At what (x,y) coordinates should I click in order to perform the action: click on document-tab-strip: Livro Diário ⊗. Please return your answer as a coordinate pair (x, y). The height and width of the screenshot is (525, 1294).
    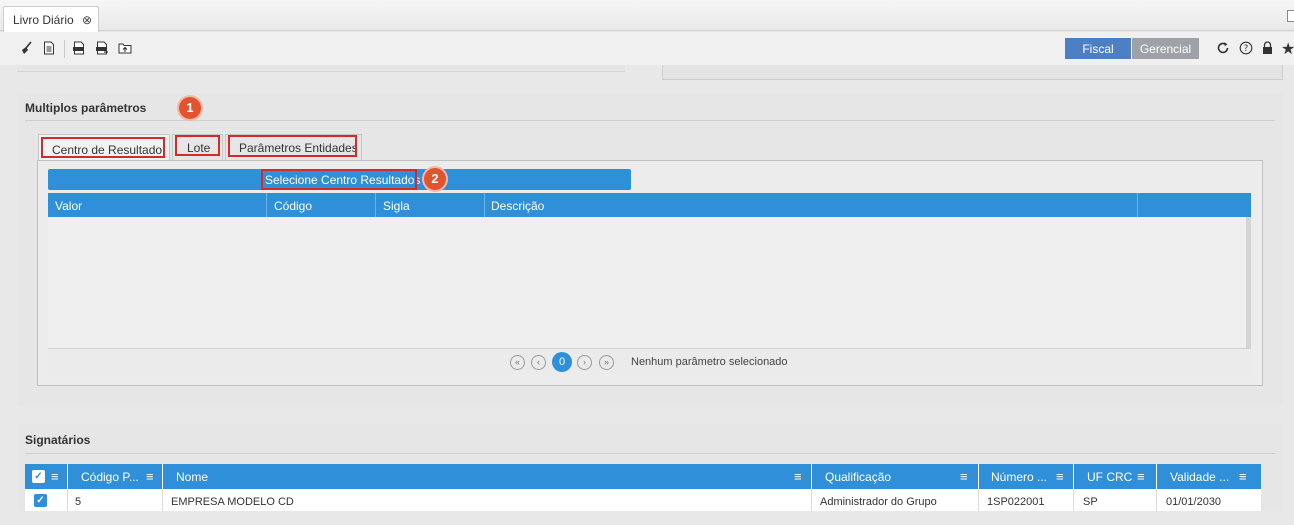
    Looking at the image, I should click on (647, 16).